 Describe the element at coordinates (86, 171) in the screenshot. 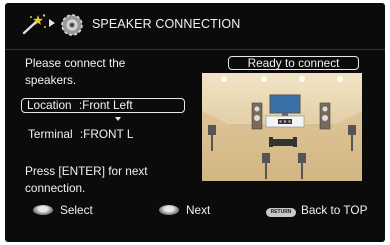

I see `hint-line-1: Press [ENTER] for next` at that location.